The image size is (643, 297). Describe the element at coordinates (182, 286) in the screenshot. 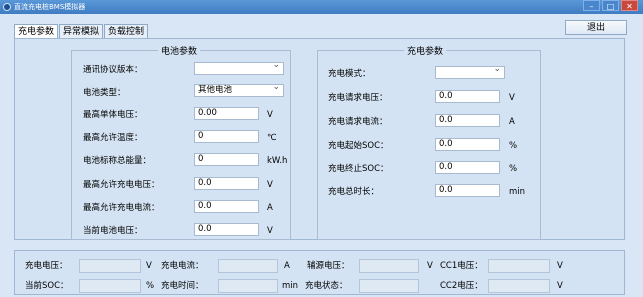

I see `status-charge-time-label: 充电时间：` at that location.